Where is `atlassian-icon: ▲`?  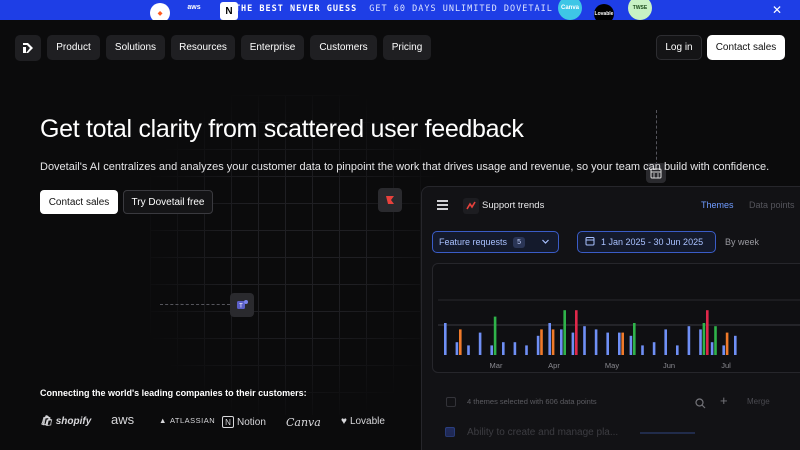 atlassian-icon: ▲ is located at coordinates (163, 420).